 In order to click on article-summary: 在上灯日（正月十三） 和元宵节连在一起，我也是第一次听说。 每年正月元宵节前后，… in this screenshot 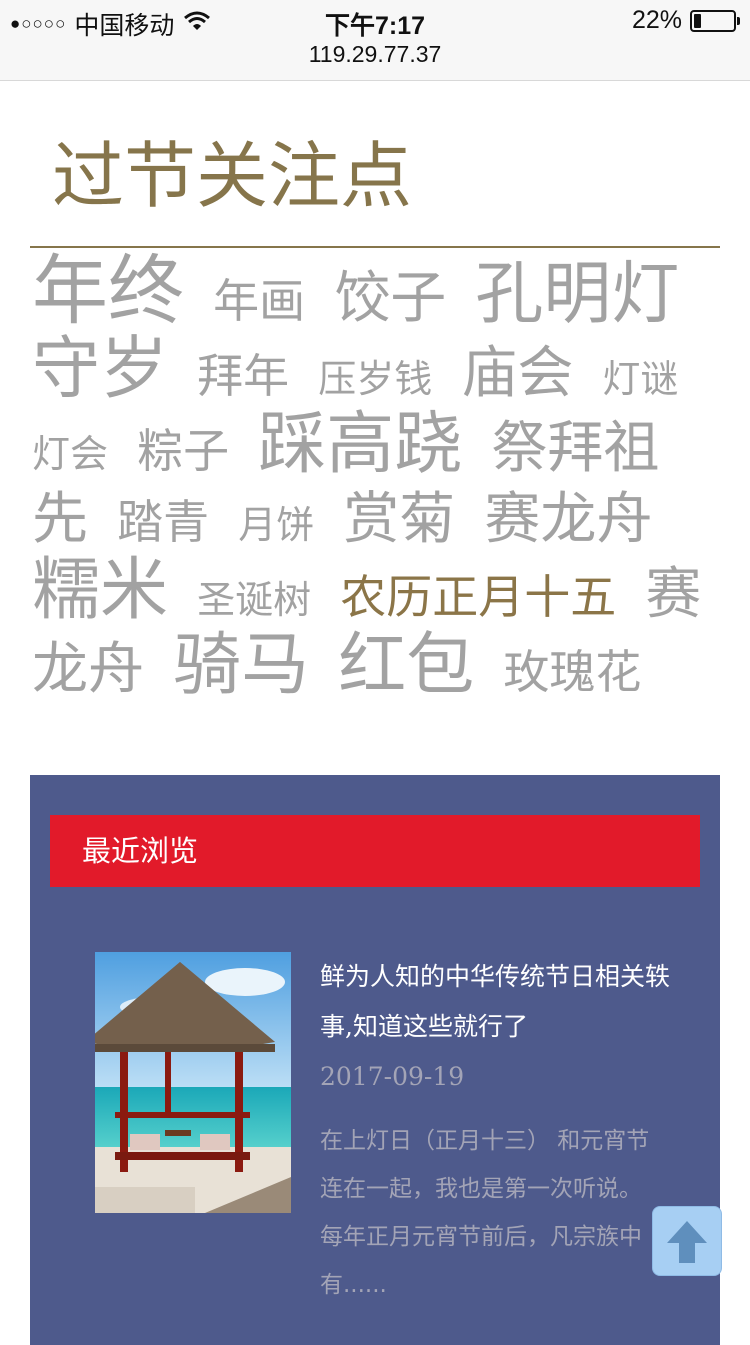, I will do `click(485, 1213)`.